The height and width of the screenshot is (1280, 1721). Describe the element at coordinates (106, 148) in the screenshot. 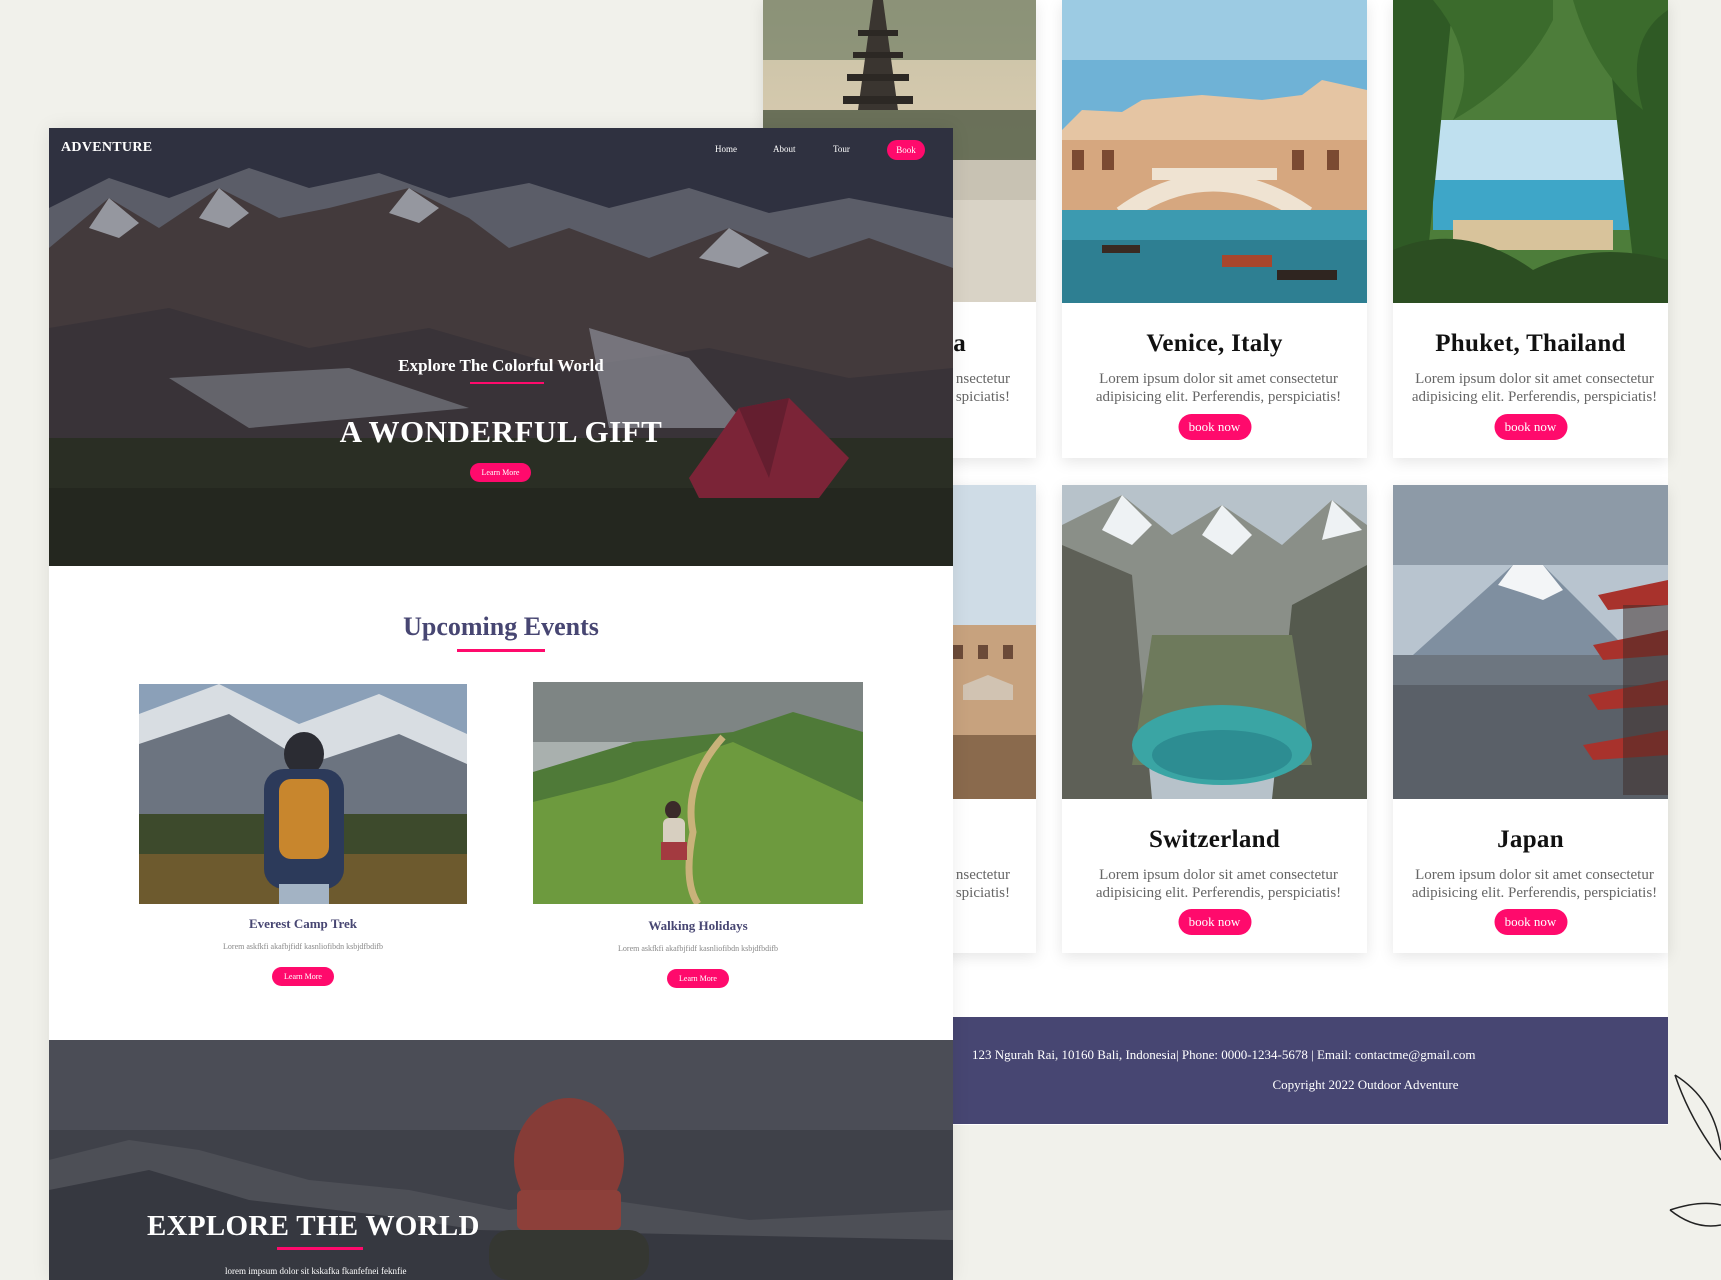

I see `brand-logo: ADVENTURE` at that location.